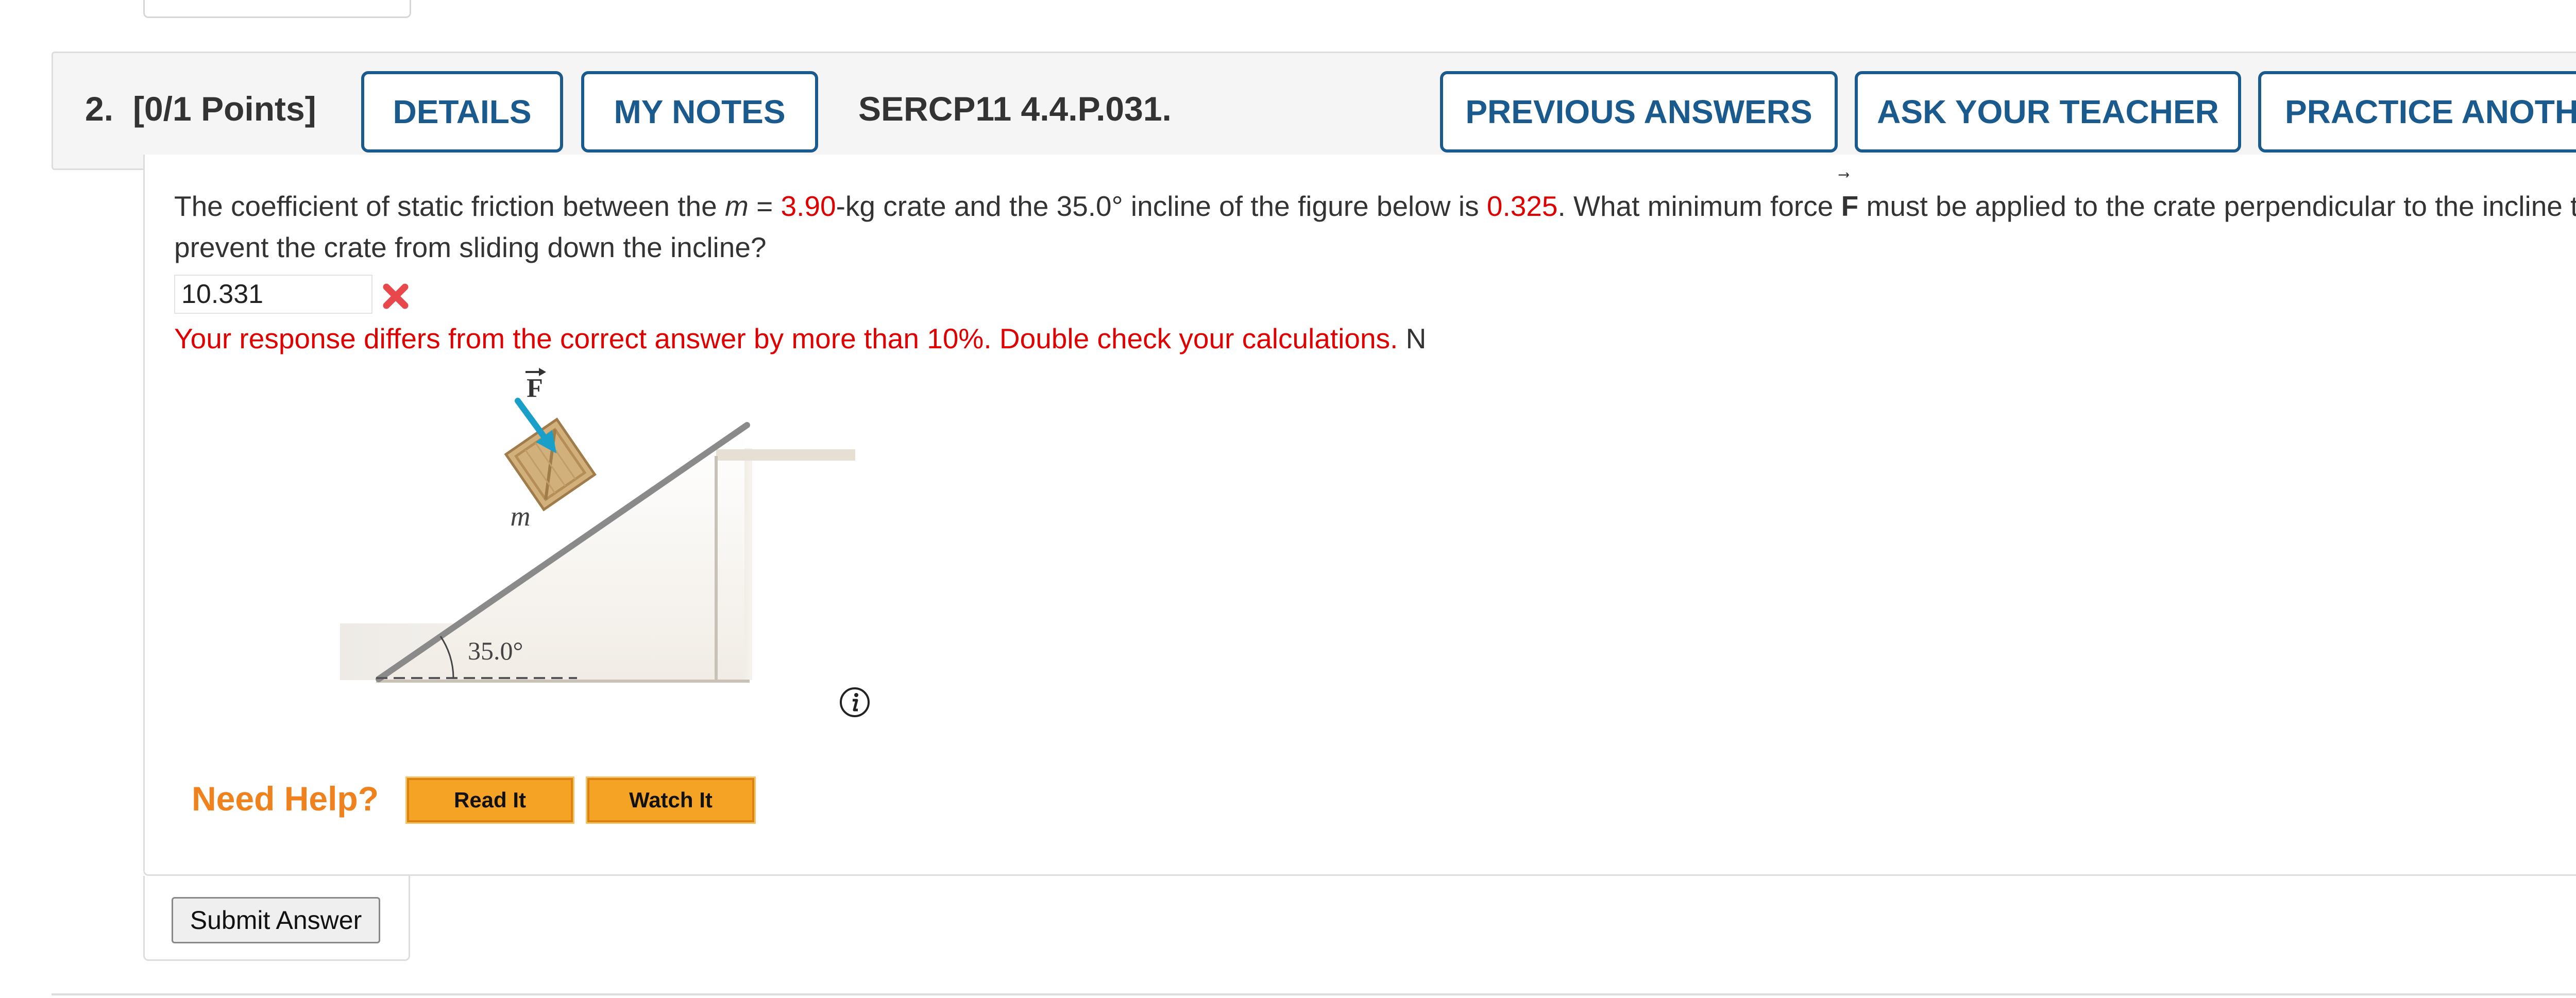 This screenshot has width=2576, height=998. I want to click on practice-another-button: PRACTICE ANOTHER, so click(2417, 112).